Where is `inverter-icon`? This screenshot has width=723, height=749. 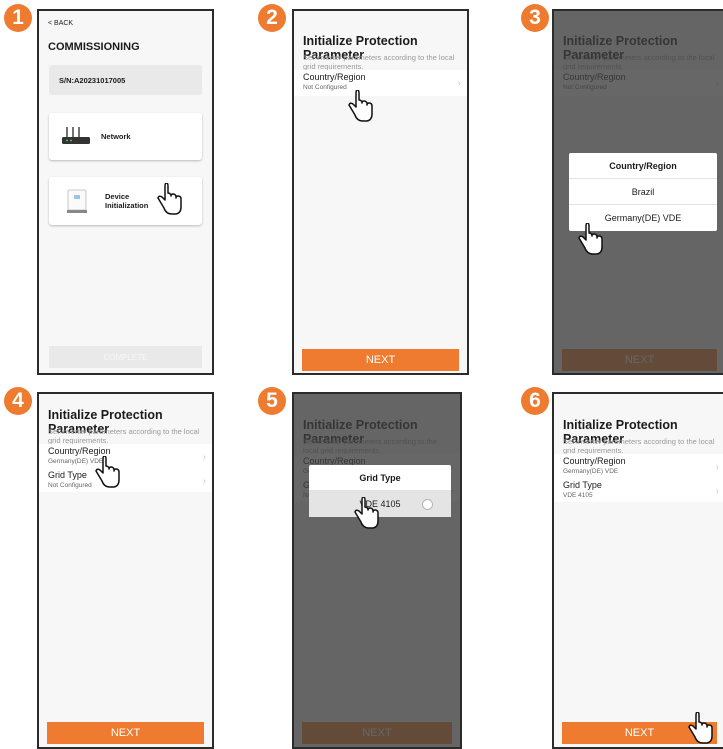
inverter-icon is located at coordinates (77, 201).